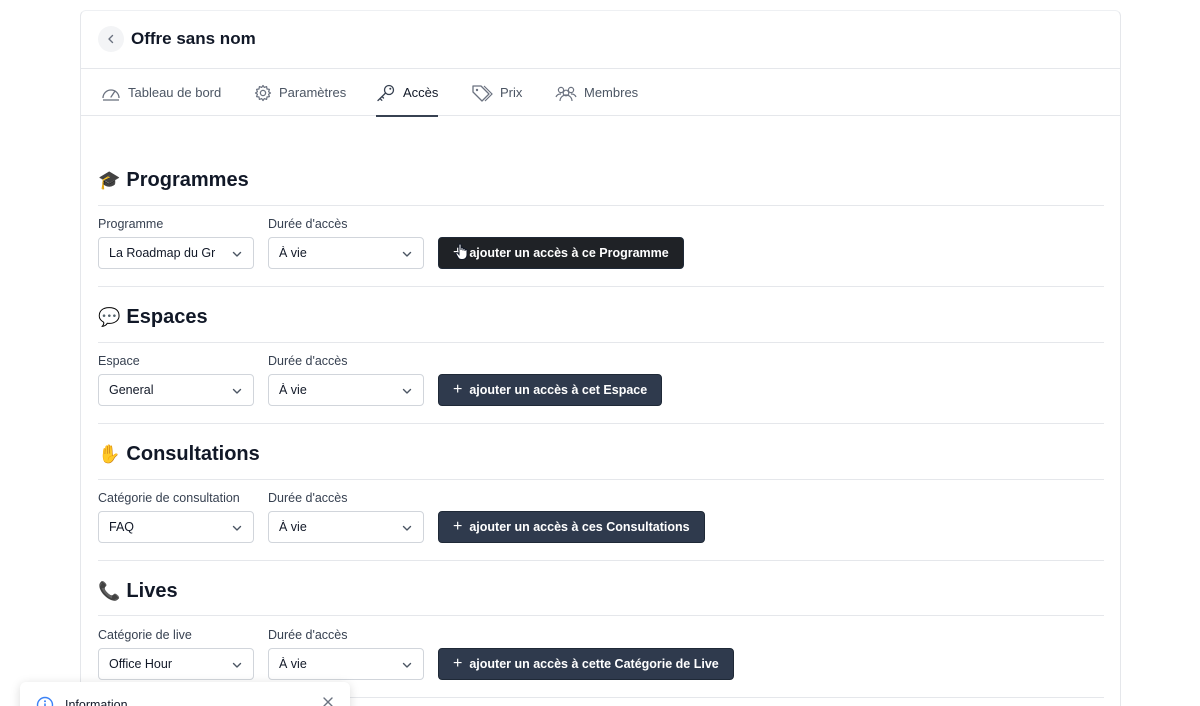 This screenshot has width=1200, height=706. I want to click on page-title: Offre sans nom, so click(193, 38).